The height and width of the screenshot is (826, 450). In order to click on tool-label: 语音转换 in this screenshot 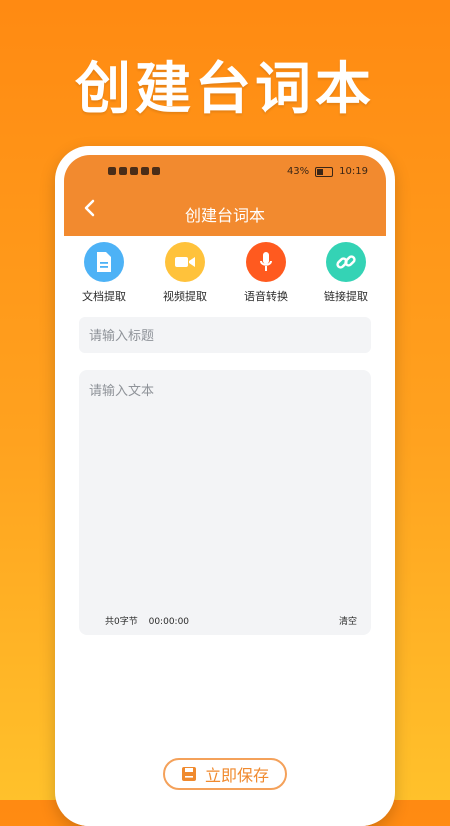, I will do `click(266, 296)`.